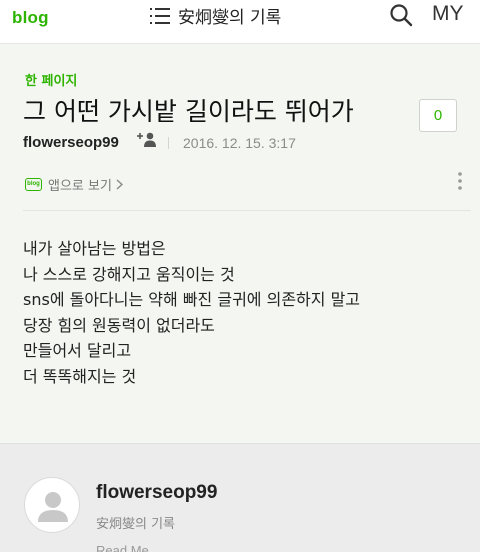 The height and width of the screenshot is (552, 480). What do you see at coordinates (239, 143) in the screenshot?
I see `post-date: 2016. 12. 15. 3:17` at bounding box center [239, 143].